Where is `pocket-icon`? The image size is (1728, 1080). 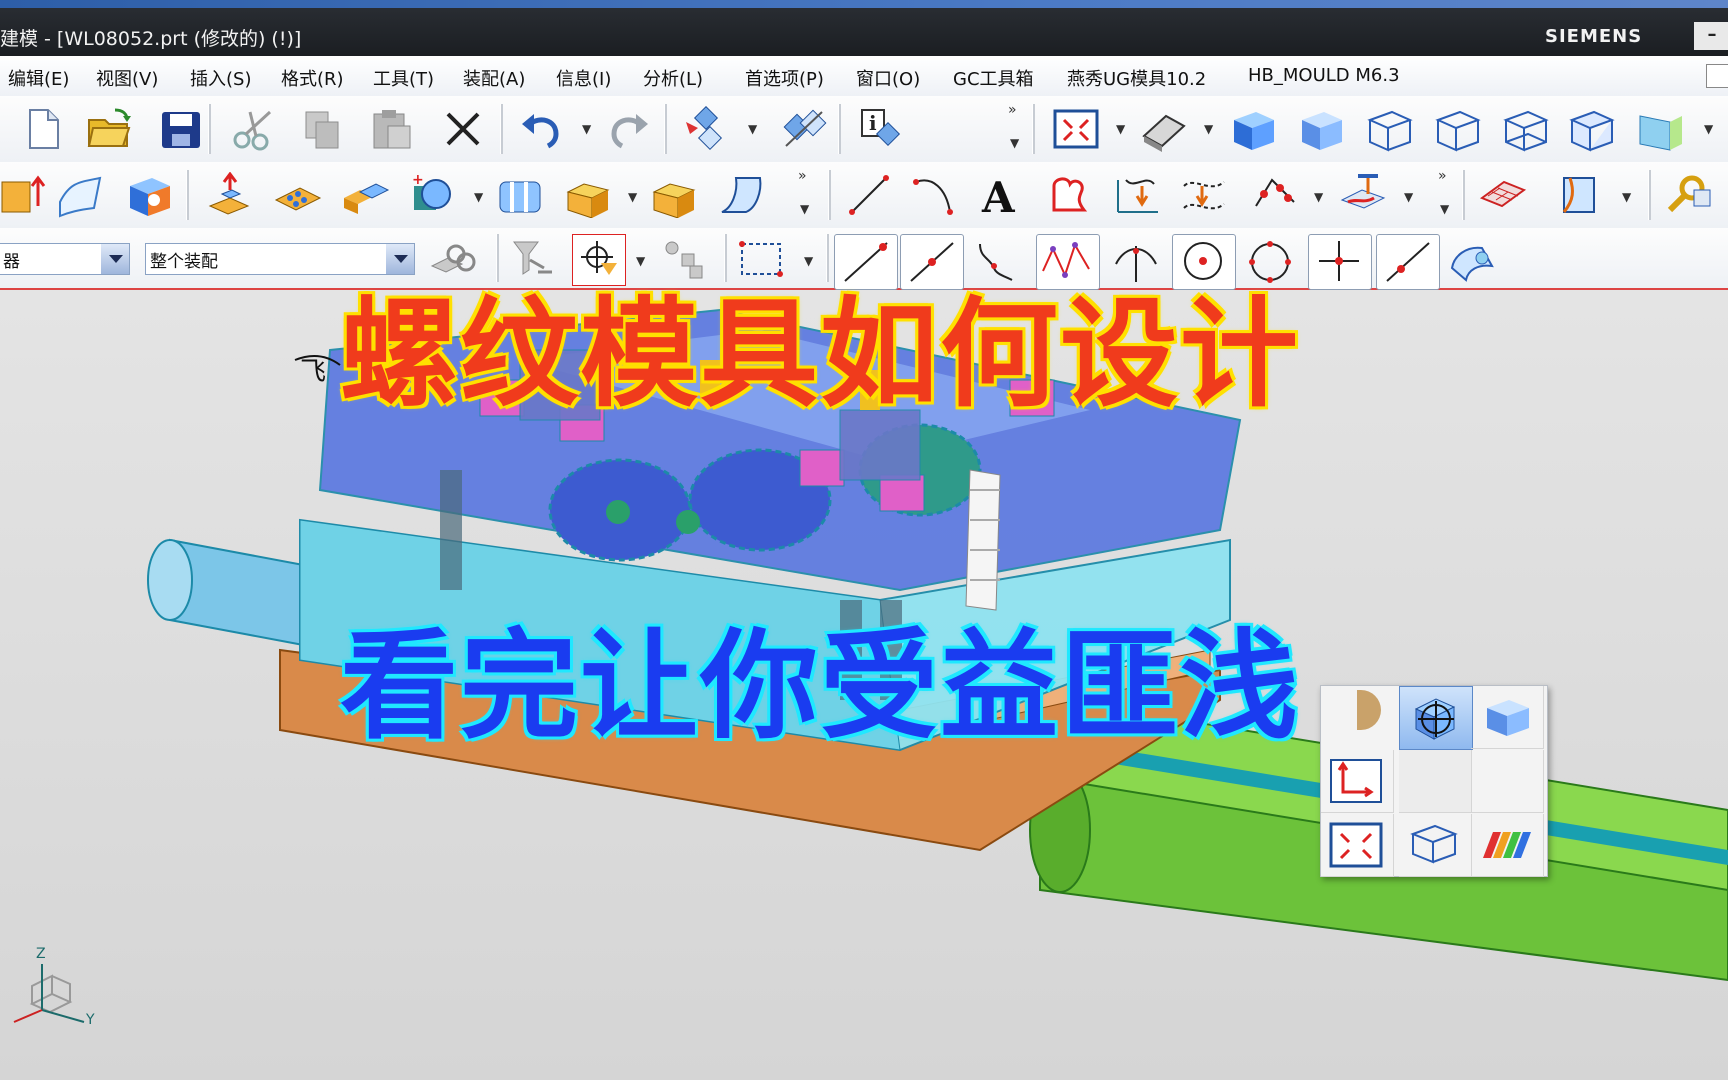
pocket-icon is located at coordinates (587, 195).